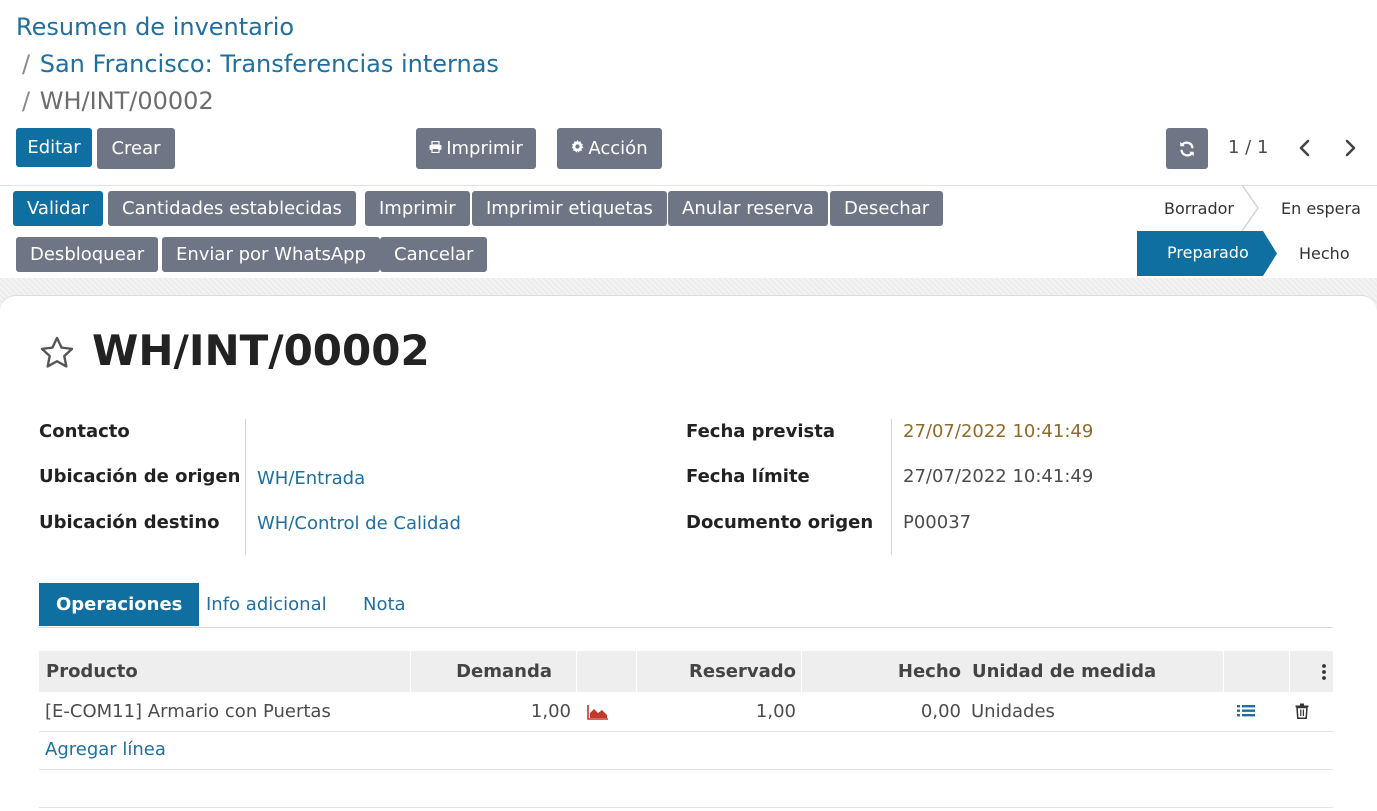 The image size is (1377, 811). Describe the element at coordinates (140, 476) in the screenshot. I see `source-location-label: Ubicación de origen` at that location.